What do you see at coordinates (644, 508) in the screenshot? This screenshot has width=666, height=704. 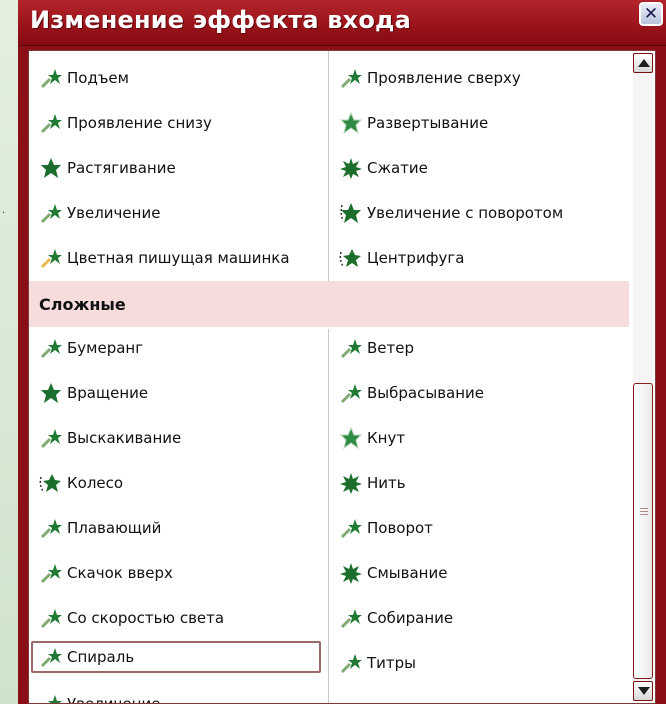 I see `grip-icon` at bounding box center [644, 508].